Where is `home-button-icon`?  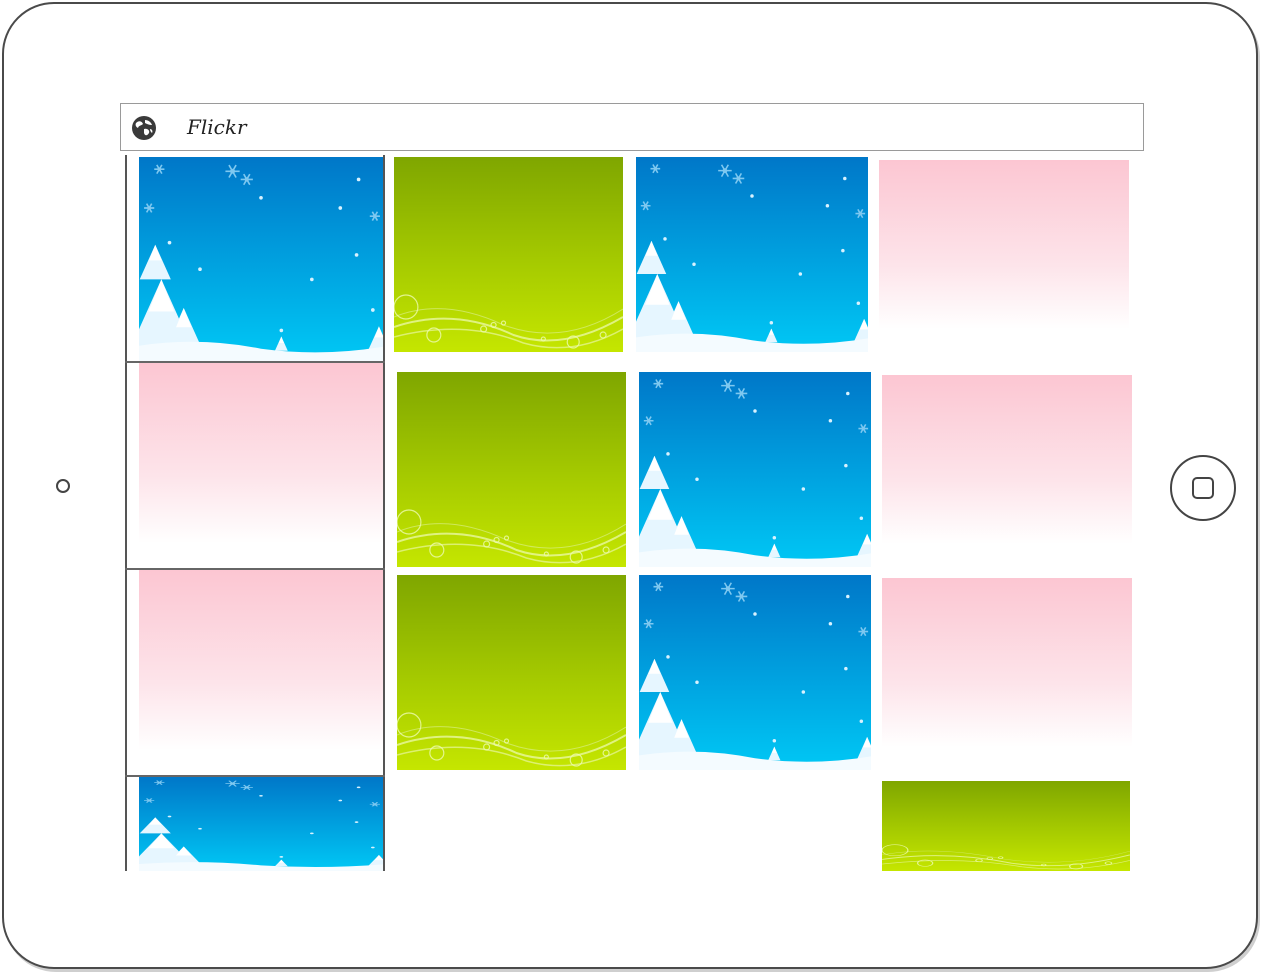
home-button-icon is located at coordinates (1203, 488).